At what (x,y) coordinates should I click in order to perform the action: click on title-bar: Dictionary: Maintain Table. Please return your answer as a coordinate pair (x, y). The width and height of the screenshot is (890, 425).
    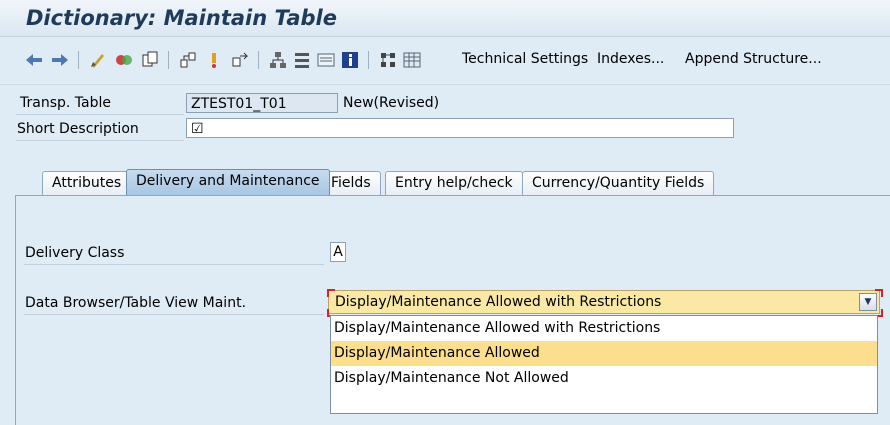
    Looking at the image, I should click on (445, 18).